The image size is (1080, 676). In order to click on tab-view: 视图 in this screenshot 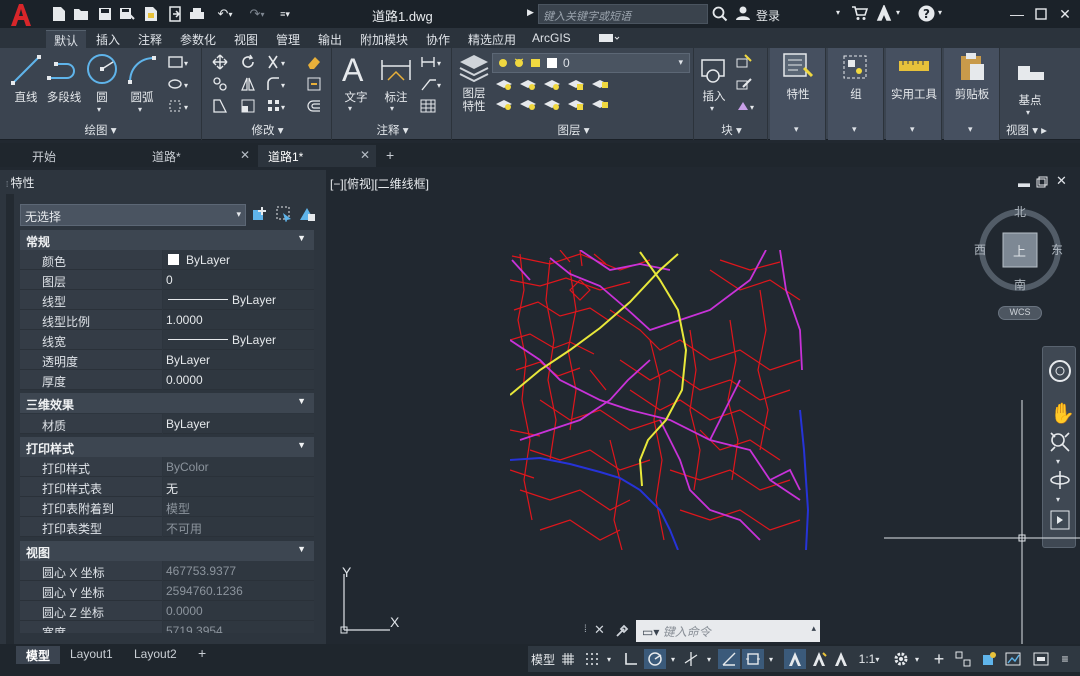, I will do `click(246, 39)`.